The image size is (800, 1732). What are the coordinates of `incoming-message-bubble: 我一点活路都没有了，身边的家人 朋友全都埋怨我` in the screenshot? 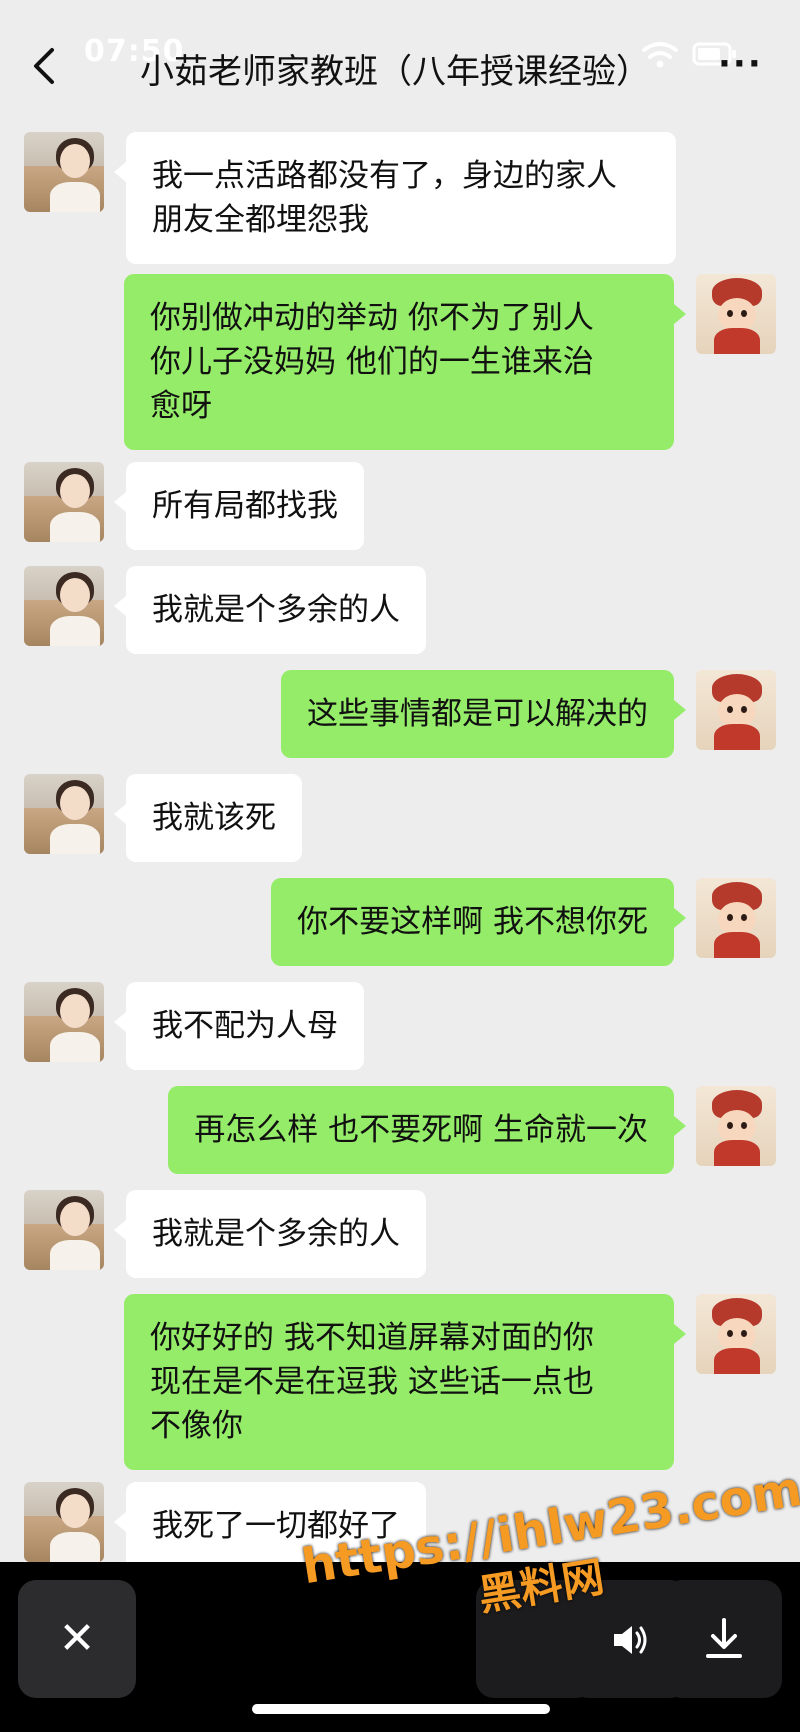 It's located at (395, 198).